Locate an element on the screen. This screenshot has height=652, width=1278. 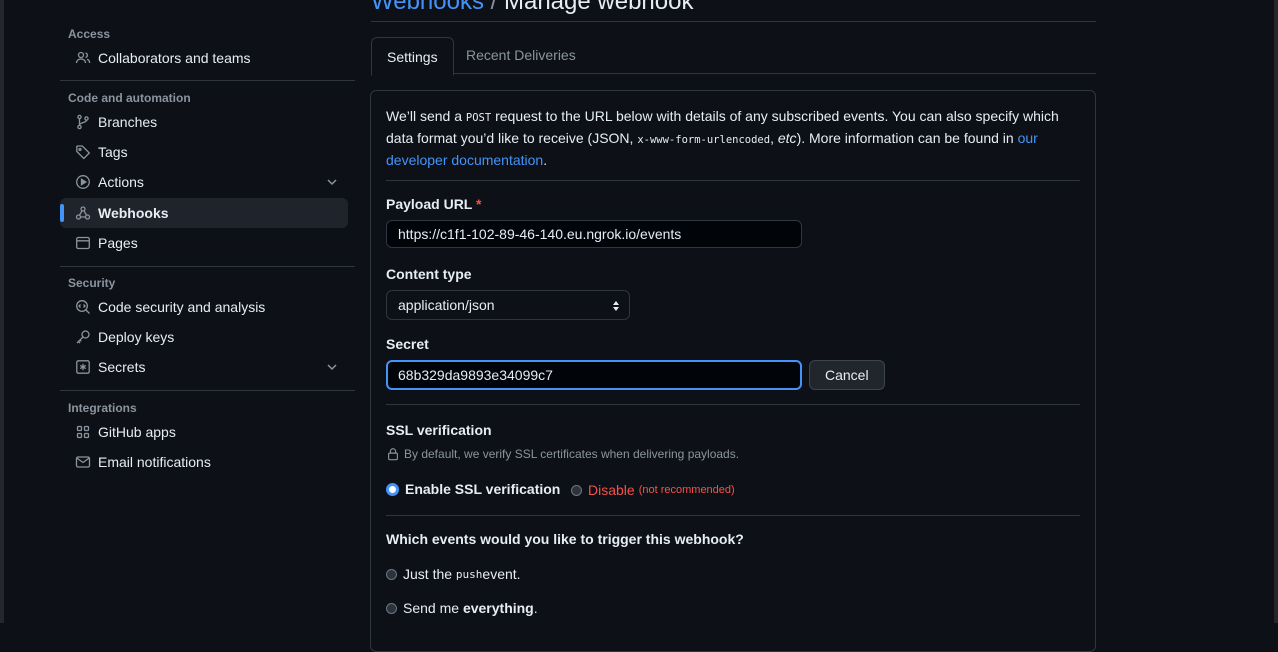
webhook-icon is located at coordinates (83, 213).